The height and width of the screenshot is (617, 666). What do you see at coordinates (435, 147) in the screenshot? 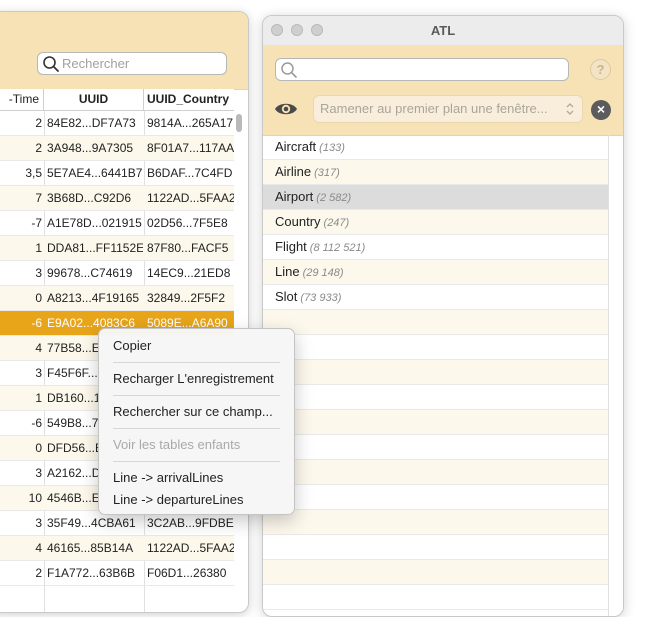
I see `table-list-item: Aircraft (133)` at bounding box center [435, 147].